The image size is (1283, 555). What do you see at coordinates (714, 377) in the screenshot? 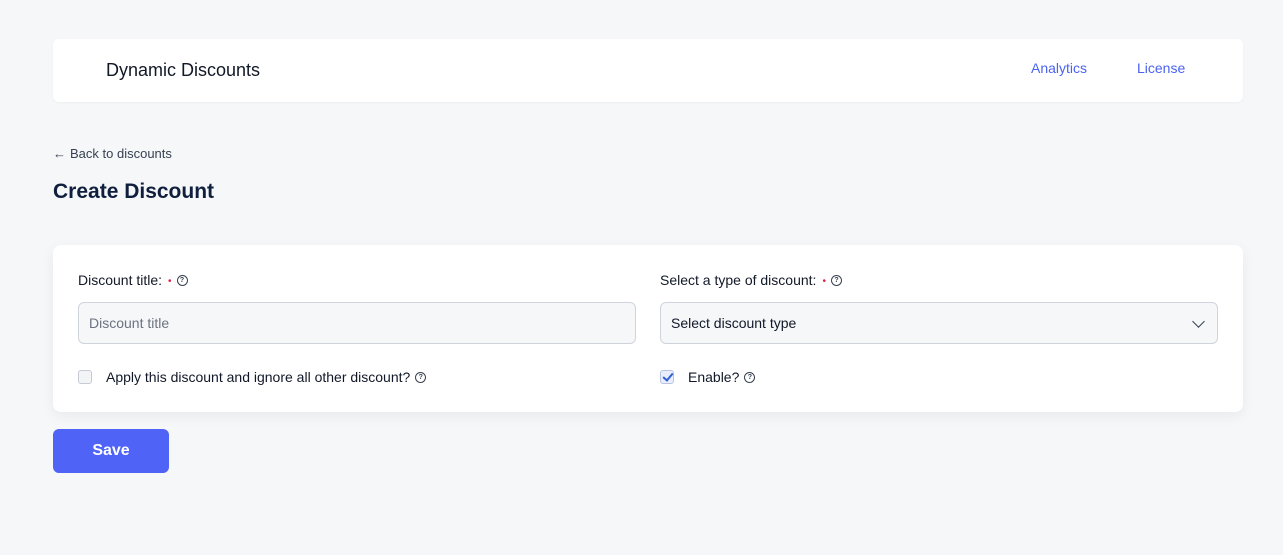
I see `enable-label: Enable?` at bounding box center [714, 377].